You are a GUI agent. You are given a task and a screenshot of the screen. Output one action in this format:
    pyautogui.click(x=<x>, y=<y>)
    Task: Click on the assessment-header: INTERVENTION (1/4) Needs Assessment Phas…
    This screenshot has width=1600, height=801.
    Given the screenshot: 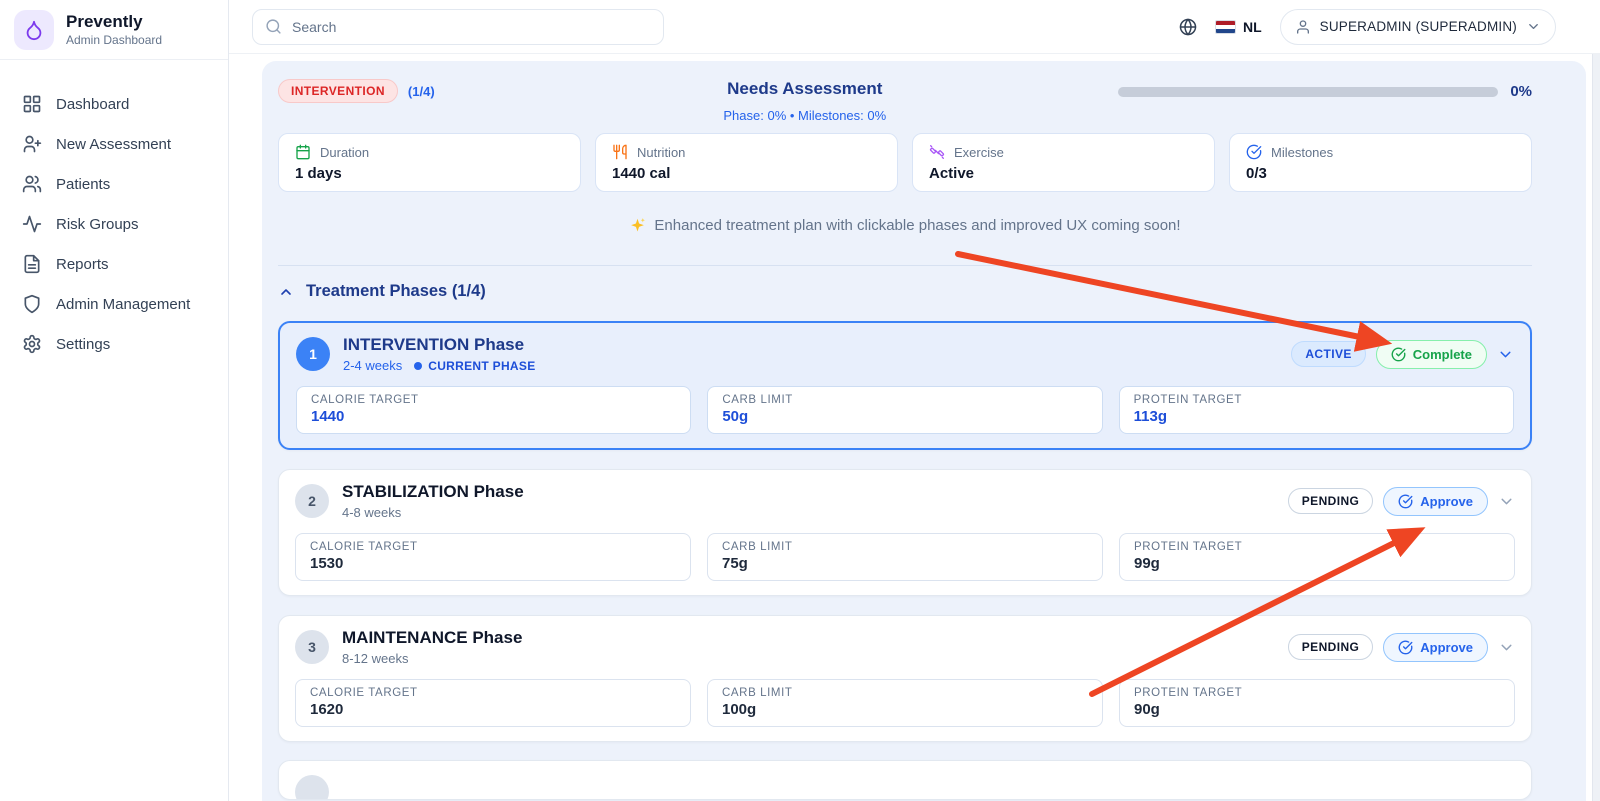 What is the action you would take?
    pyautogui.click(x=905, y=100)
    